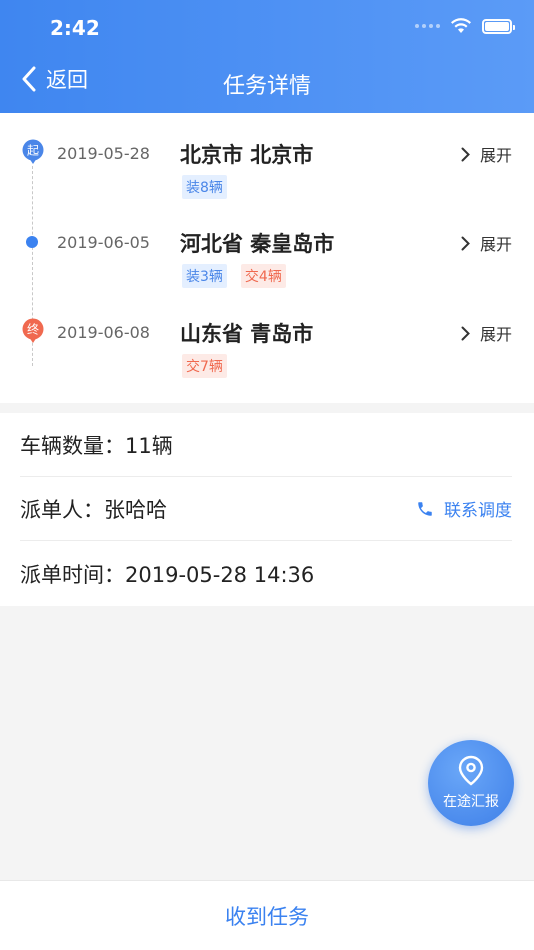 Image resolution: width=534 pixels, height=950 pixels. What do you see at coordinates (425, 508) in the screenshot?
I see `phone-icon` at bounding box center [425, 508].